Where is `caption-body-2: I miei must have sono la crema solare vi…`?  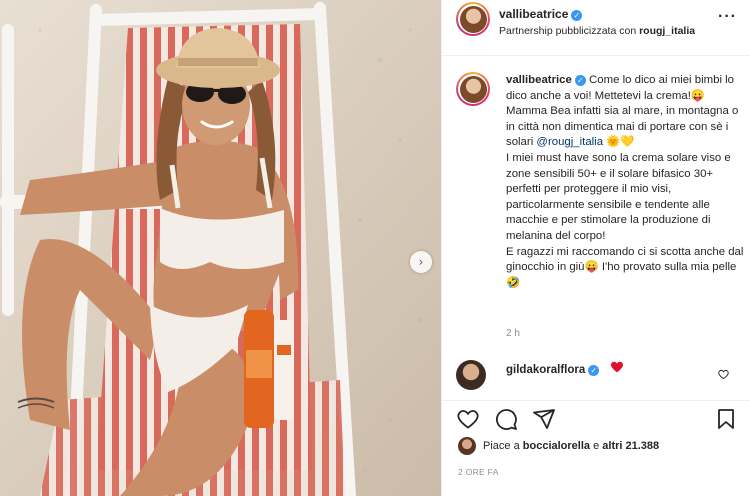
caption-body-2: I miei must have sono la crema solare vi… is located at coordinates (625, 220).